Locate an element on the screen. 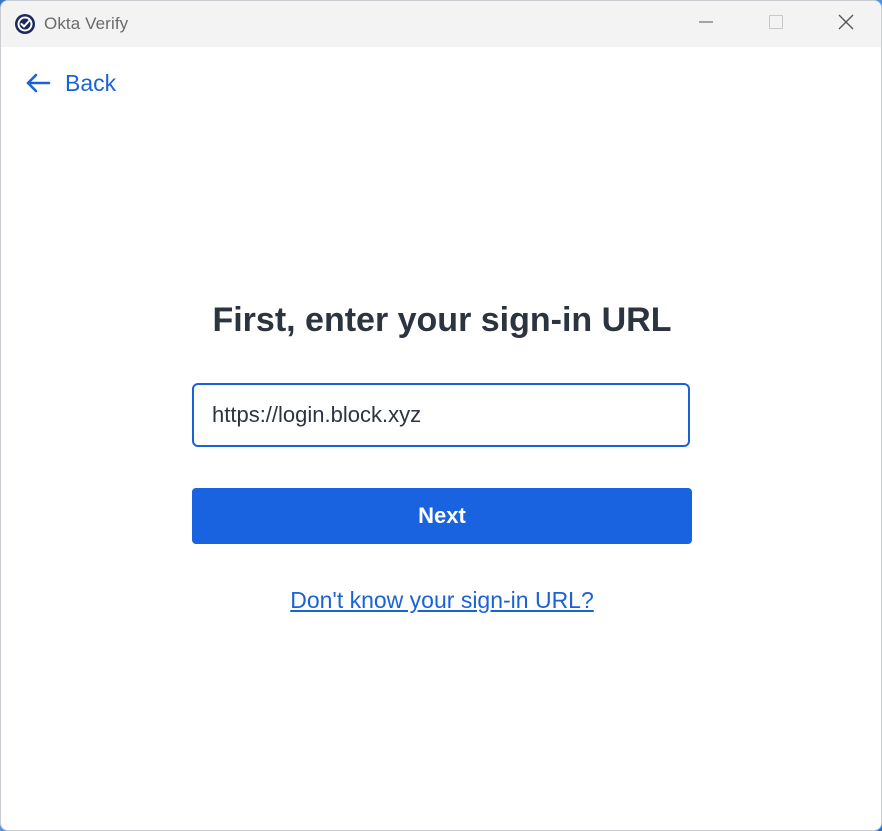 The width and height of the screenshot is (882, 831). okta-verify-logo-icon is located at coordinates (25, 24).